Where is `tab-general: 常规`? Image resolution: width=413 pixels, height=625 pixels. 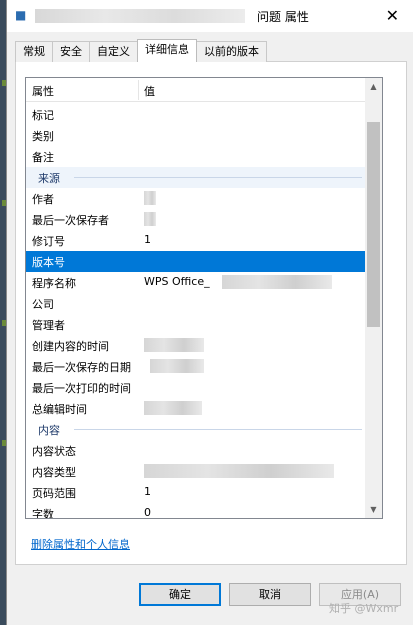
tab-general: 常规 is located at coordinates (34, 51).